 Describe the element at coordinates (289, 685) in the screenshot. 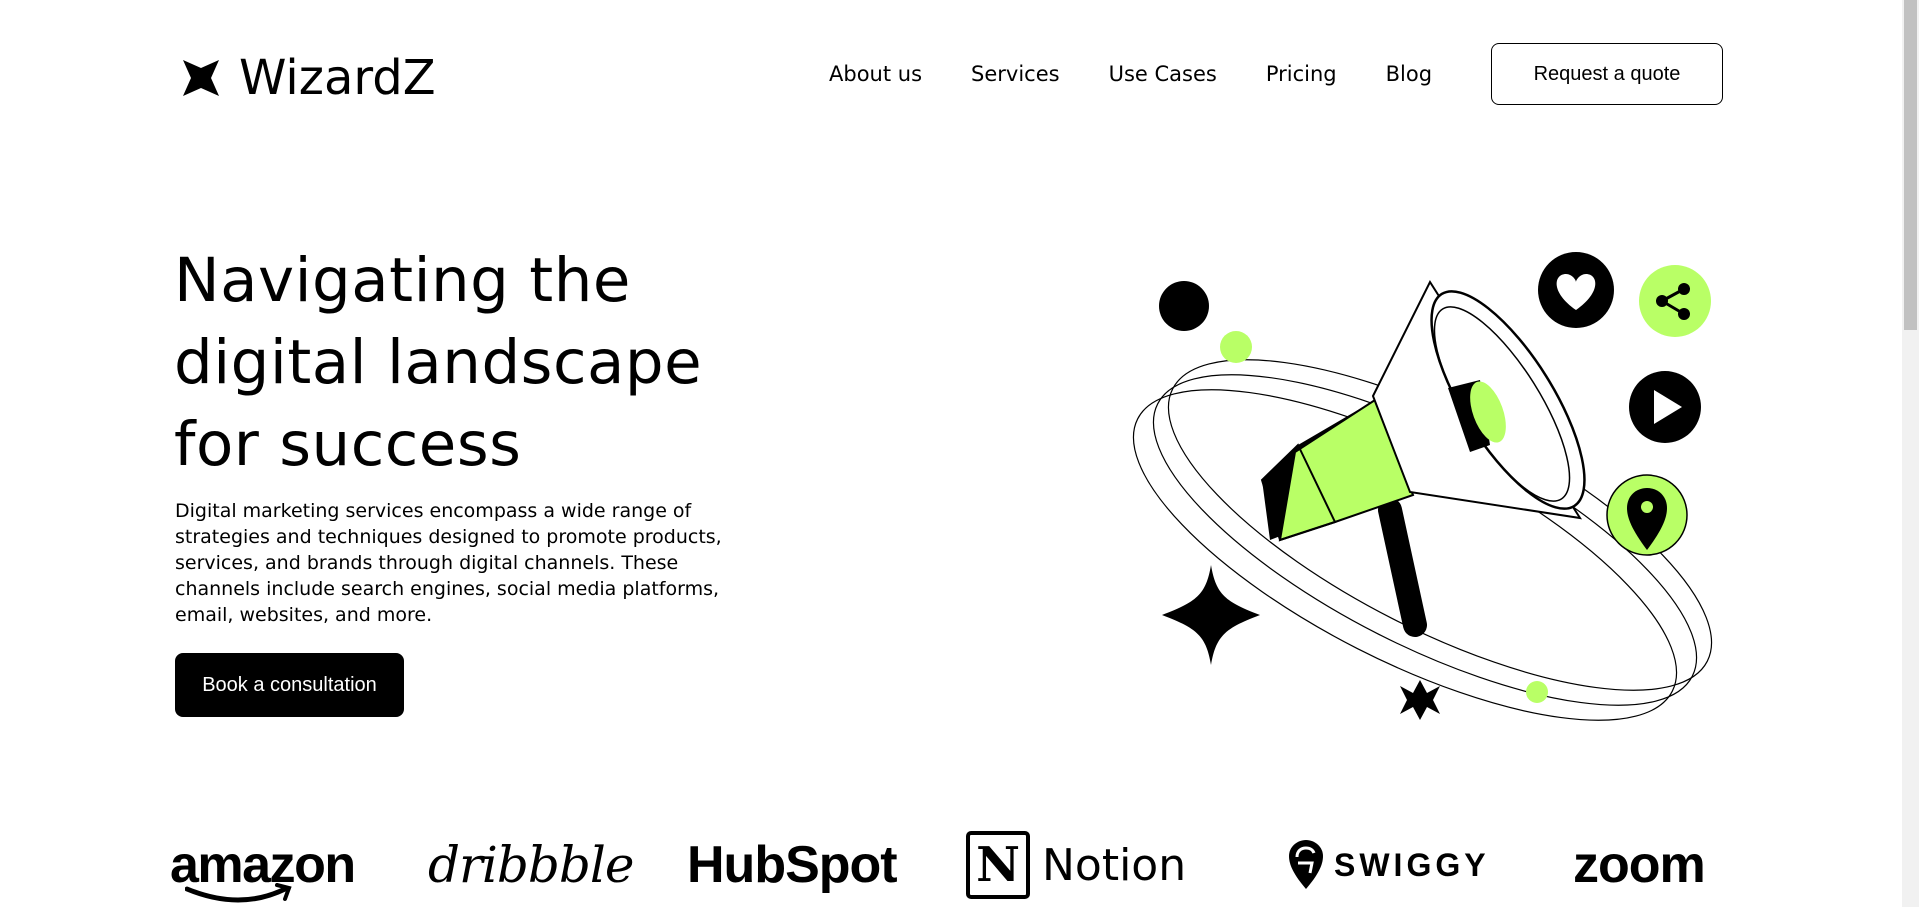

I see `book-consultation-button: Book a consultation` at that location.